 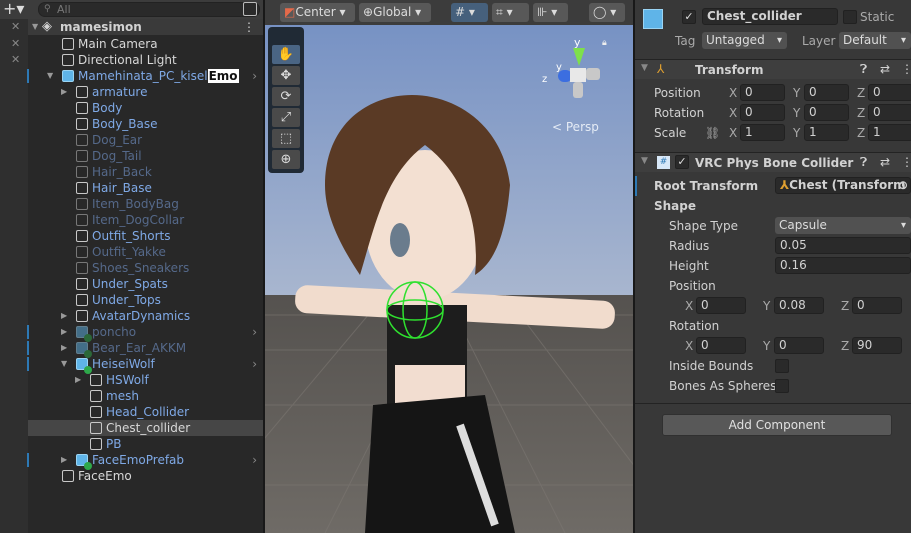 I want to click on hierarchy-item: Under_Spats, so click(x=145, y=284).